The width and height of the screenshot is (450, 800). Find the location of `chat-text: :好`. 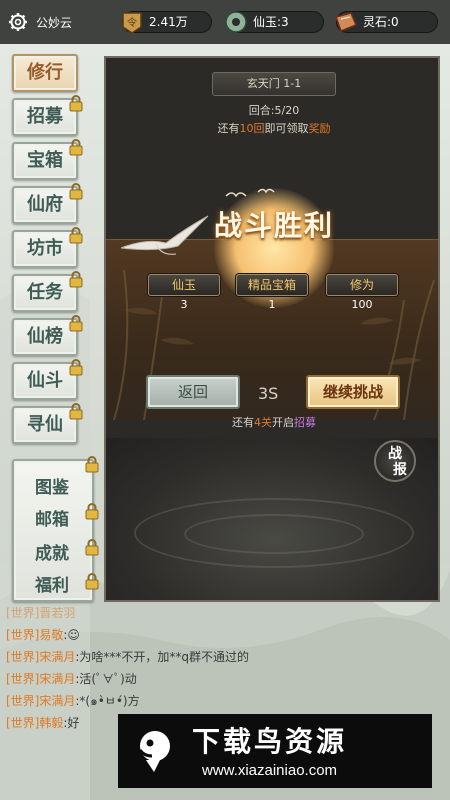

chat-text: :好 is located at coordinates (71, 723).